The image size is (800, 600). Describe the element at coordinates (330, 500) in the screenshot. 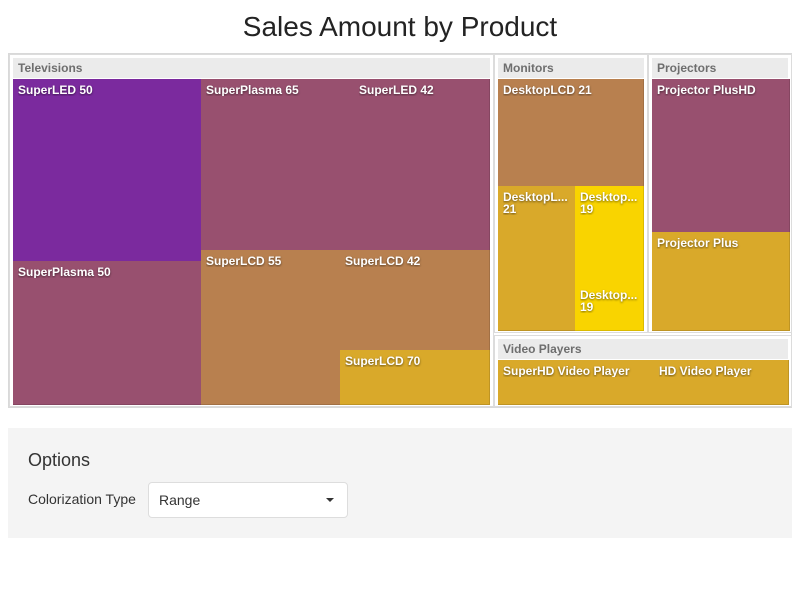

I see `chevron-down-icon` at that location.